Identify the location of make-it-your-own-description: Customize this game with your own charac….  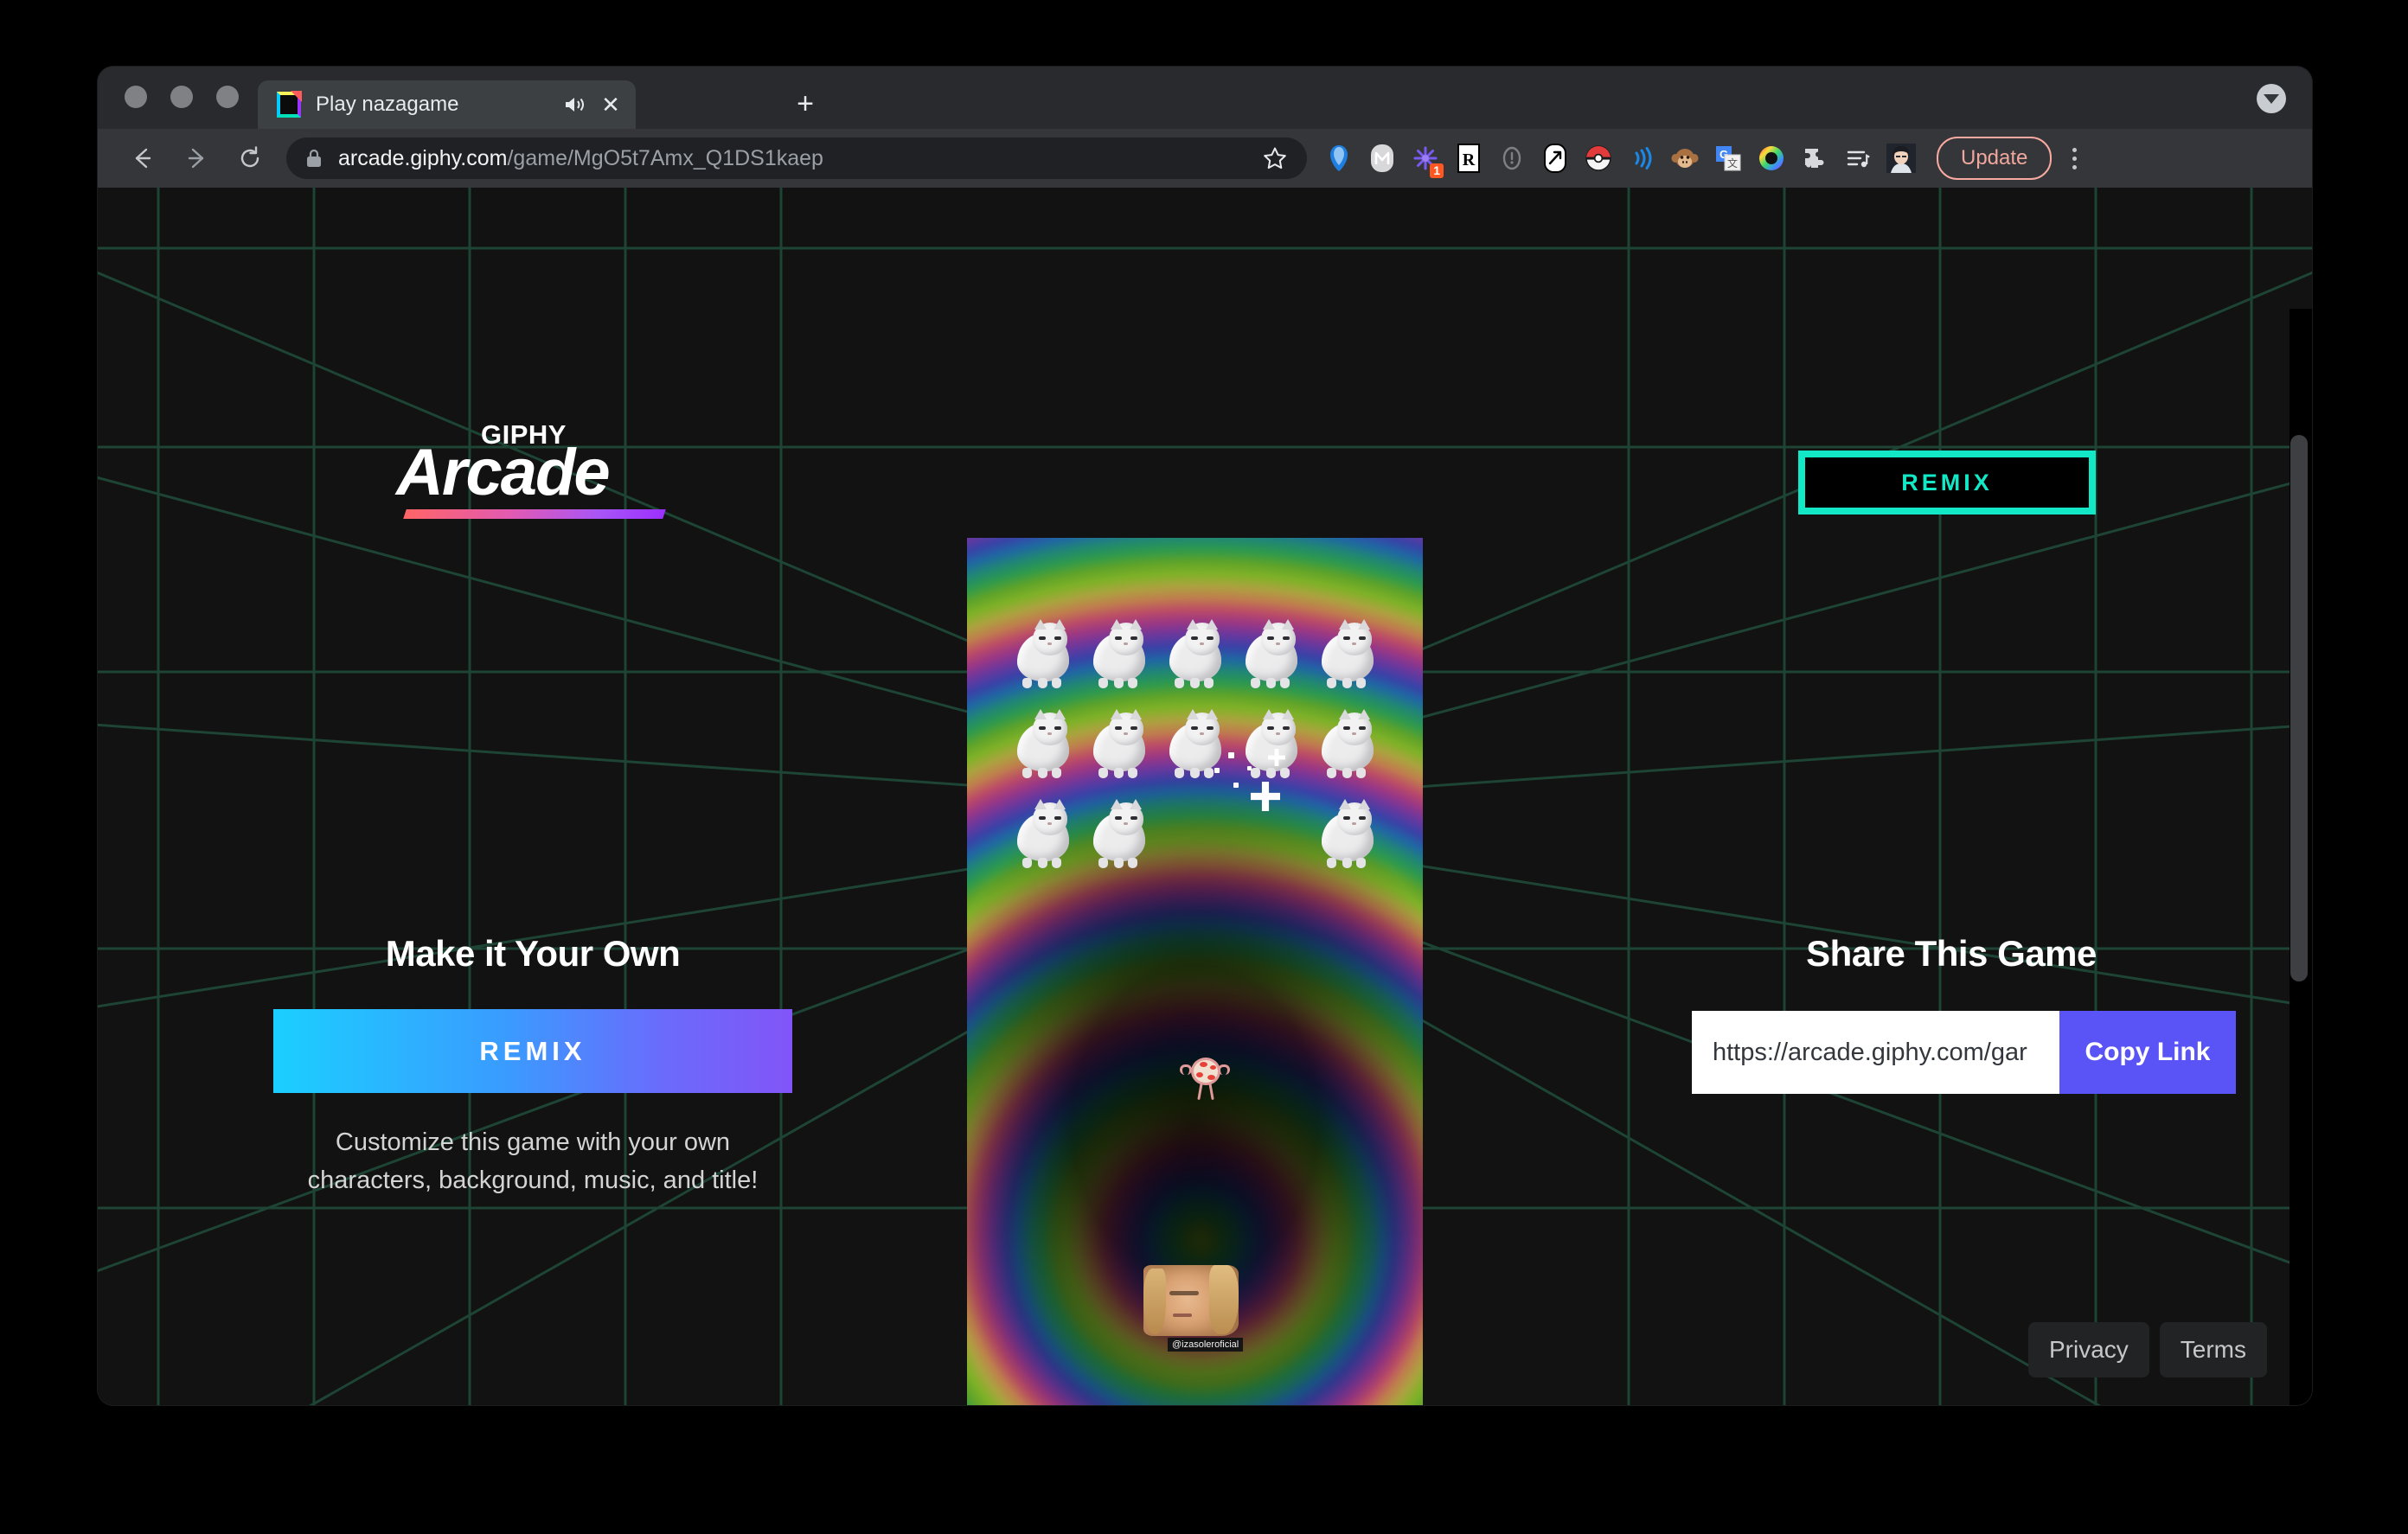
(533, 1161).